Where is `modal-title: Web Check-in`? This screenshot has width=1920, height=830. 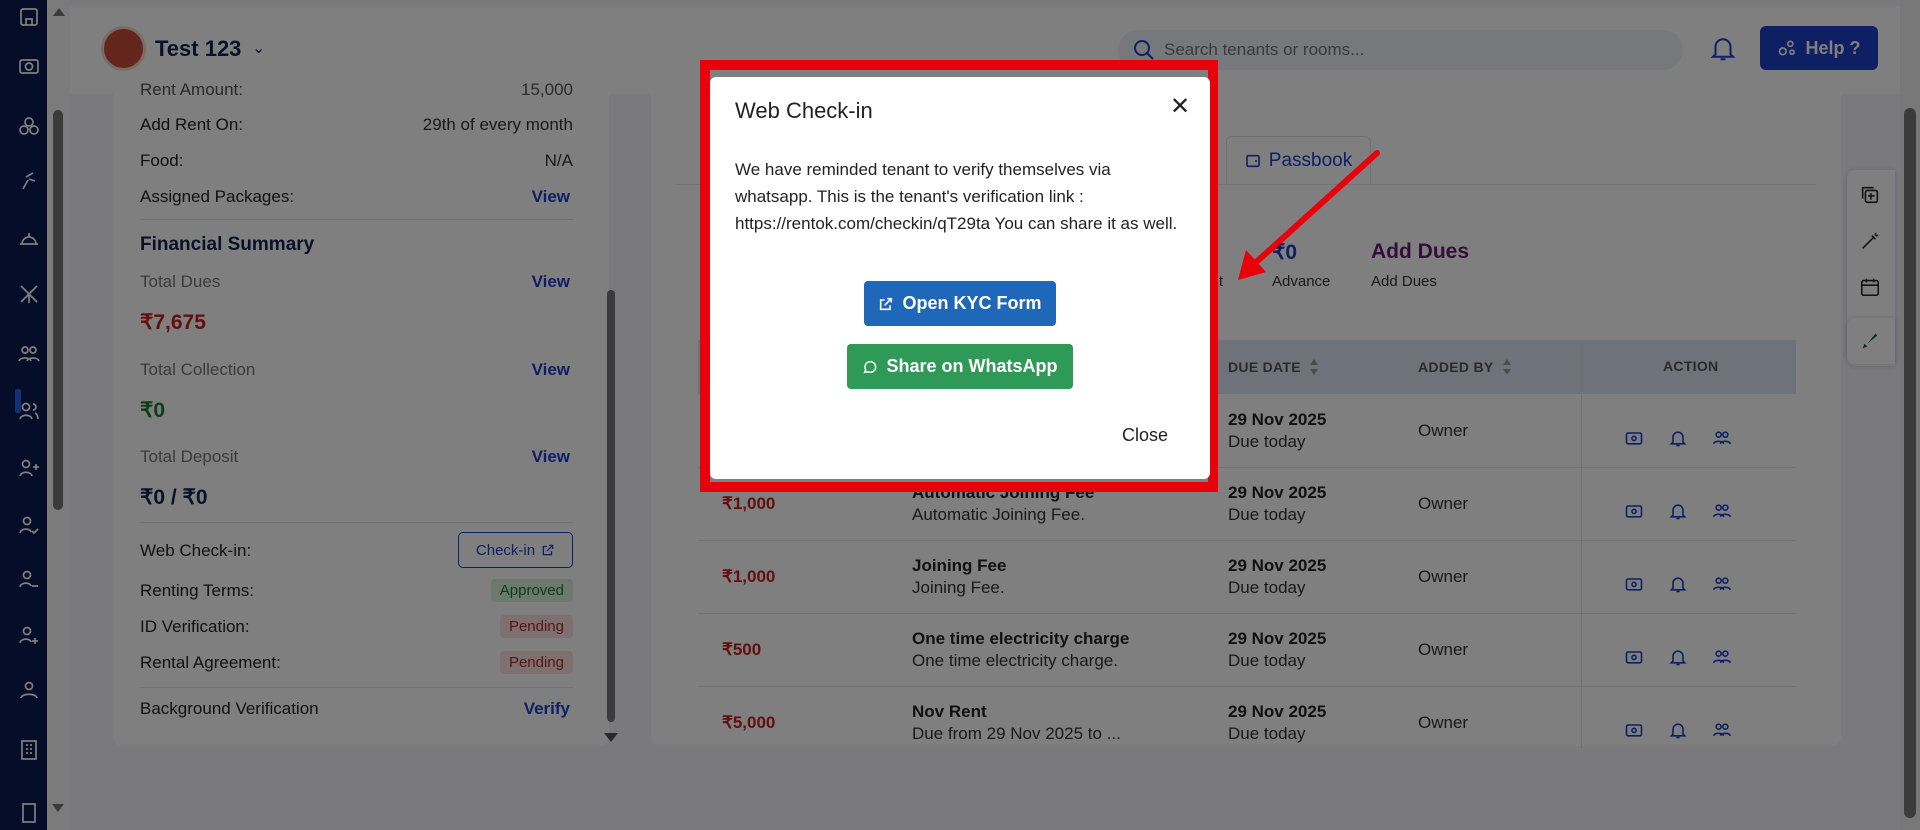
modal-title: Web Check-in is located at coordinates (804, 110).